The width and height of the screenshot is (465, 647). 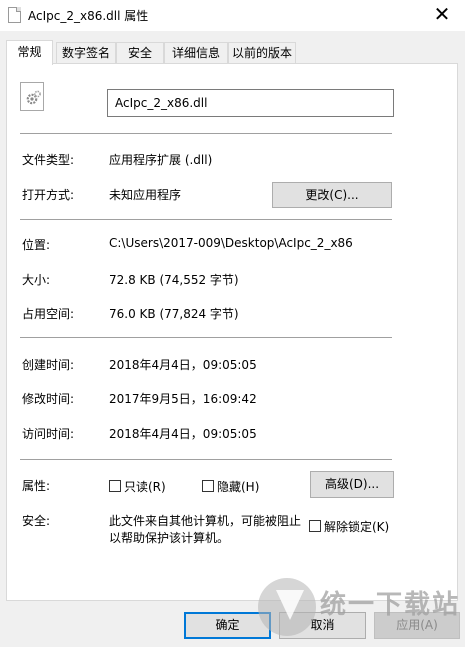 I want to click on size-on-disk-value: 76.0 KB (77,824 字节), so click(x=174, y=314).